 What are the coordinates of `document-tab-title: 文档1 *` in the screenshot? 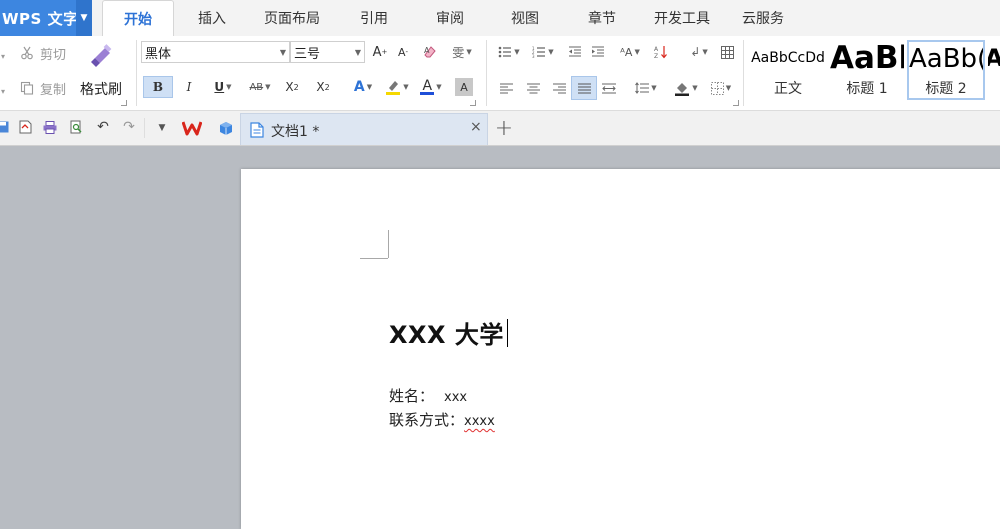 It's located at (295, 132).